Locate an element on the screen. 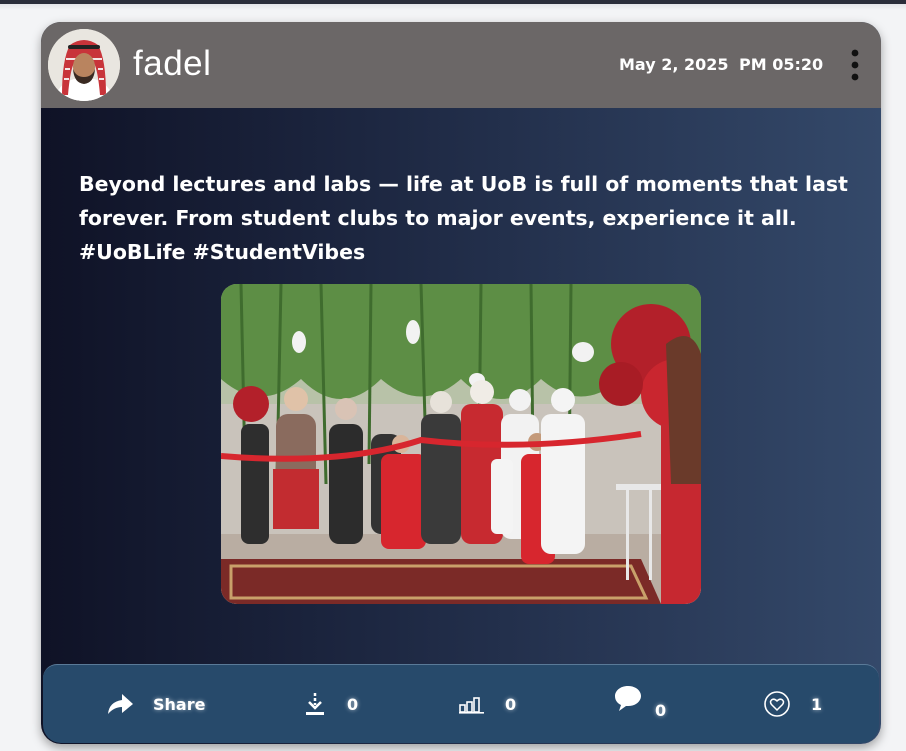  post-author-name: fadel is located at coordinates (172, 64).